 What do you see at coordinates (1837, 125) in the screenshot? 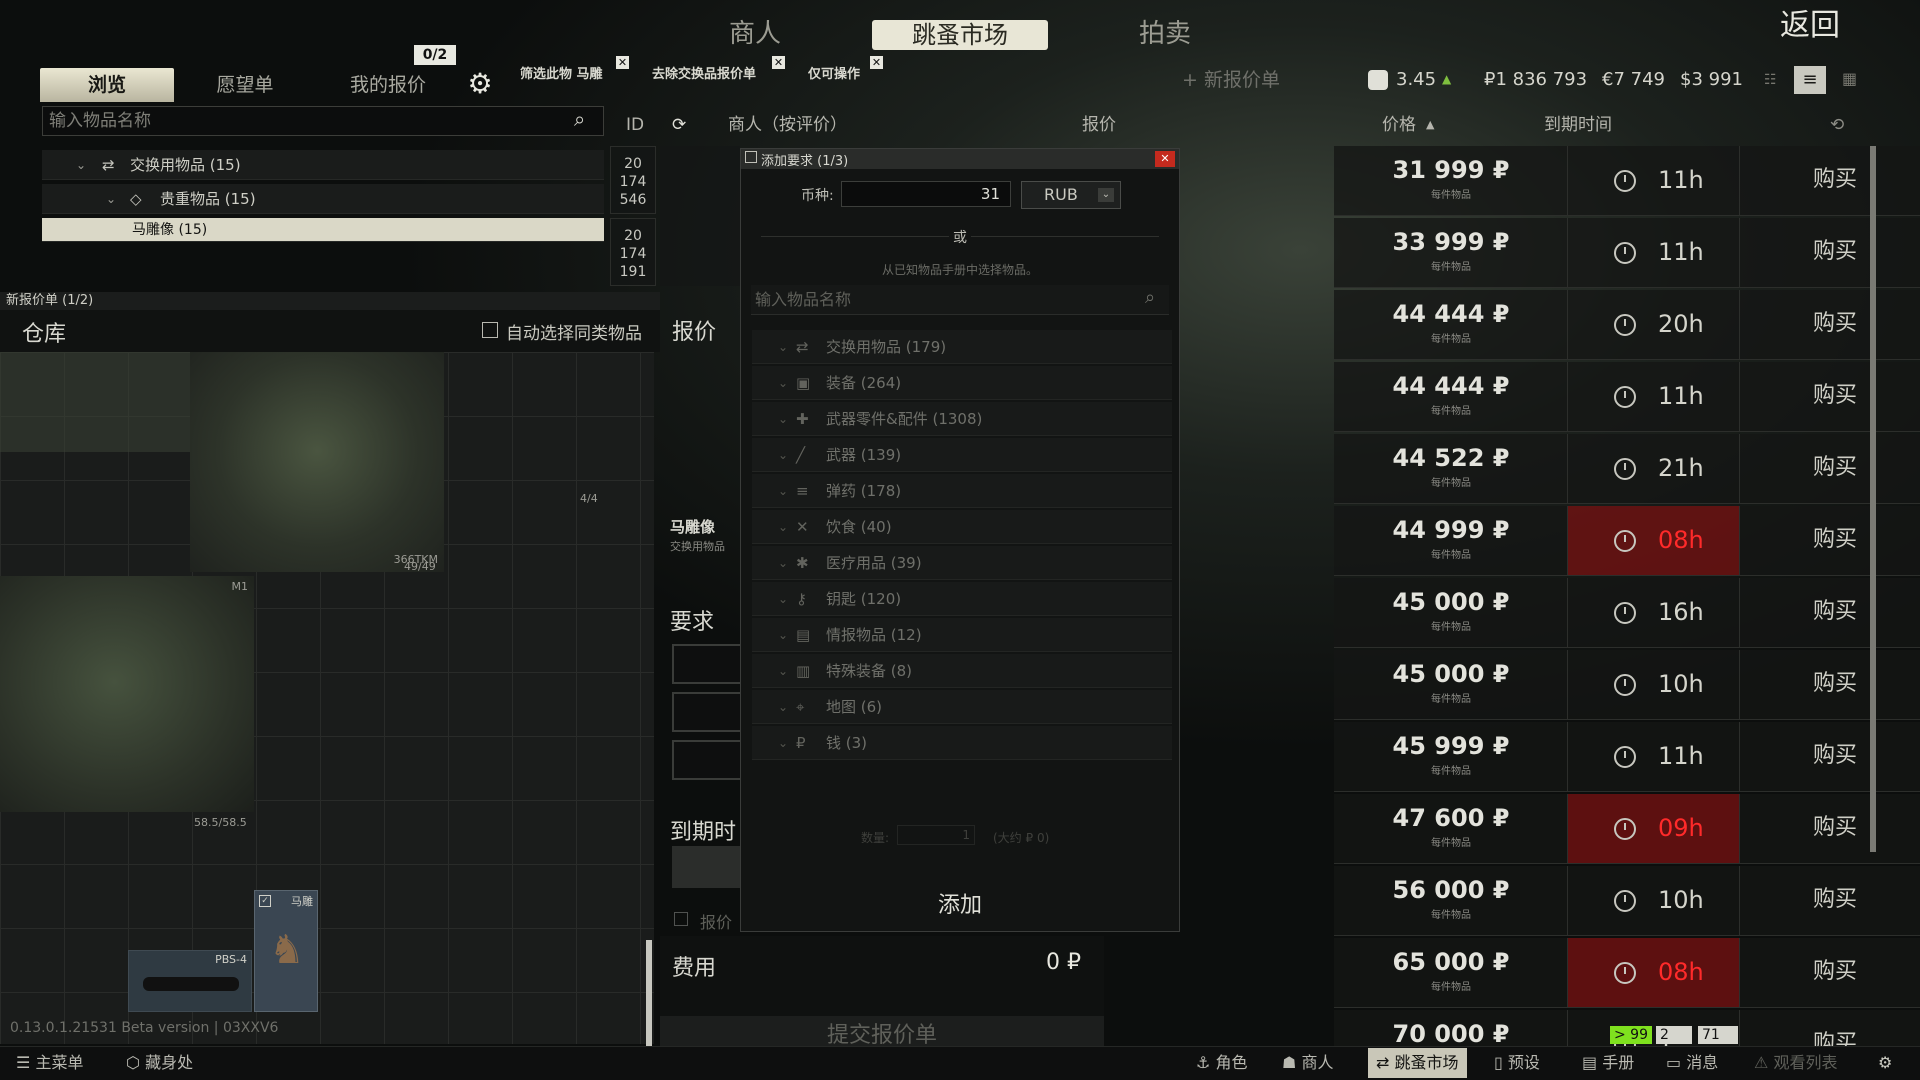
I see `auto-refresh-icon: ⟲` at bounding box center [1837, 125].